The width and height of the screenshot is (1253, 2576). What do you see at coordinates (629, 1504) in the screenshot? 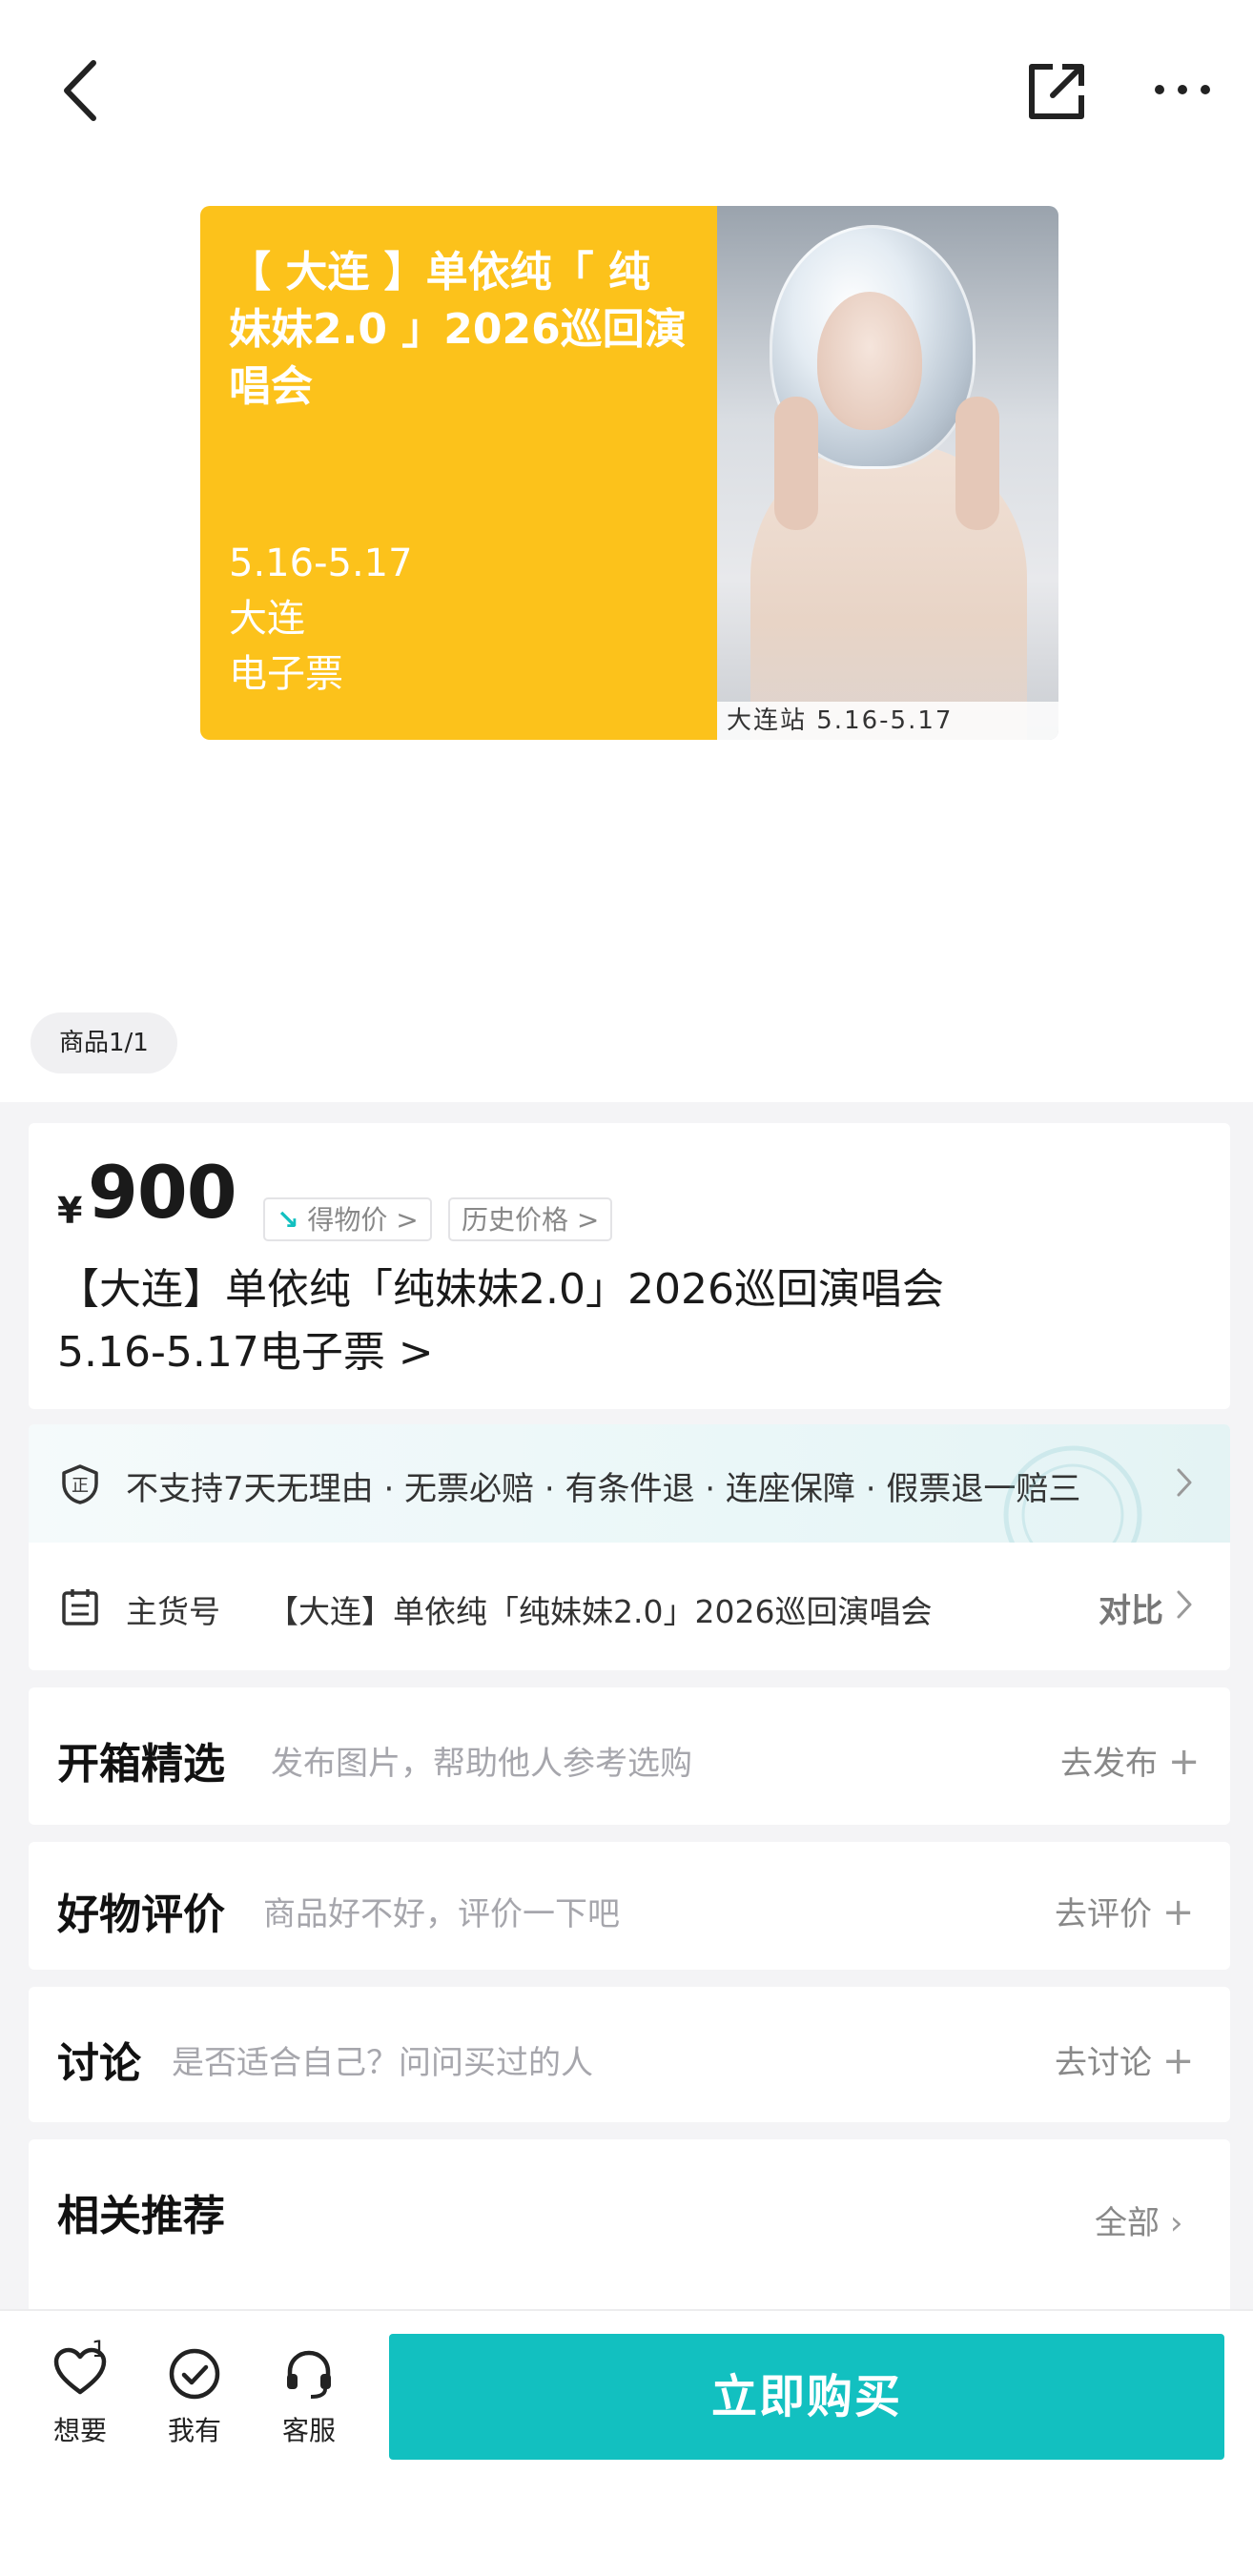
I see `guarantee-row: 正 不支持7天无理由 · 无票必赔 · 有条件退 · 连座保障 · 假票退一赔三` at bounding box center [629, 1504].